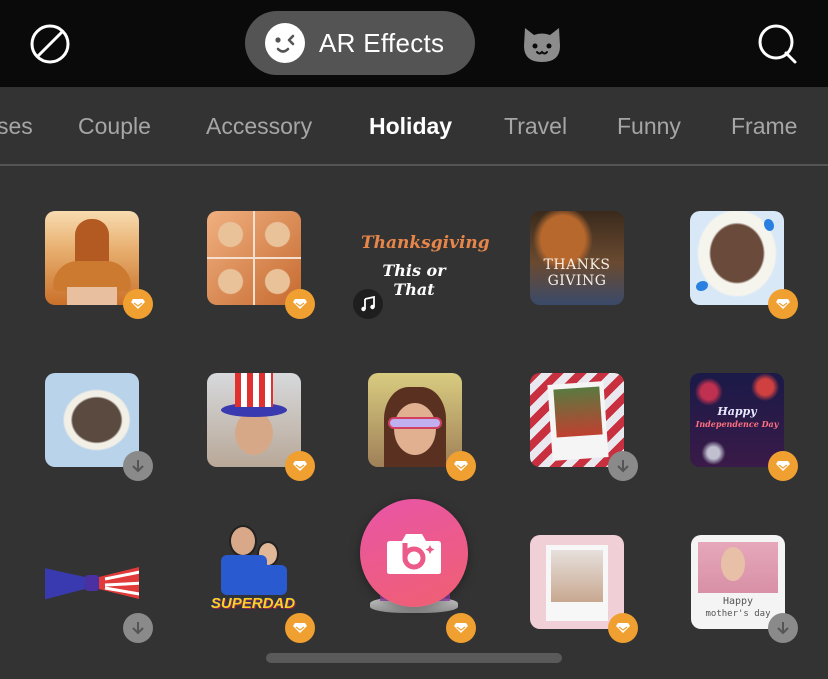 This screenshot has height=679, width=828. Describe the element at coordinates (16, 126) in the screenshot. I see `tab-poses: ses` at that location.